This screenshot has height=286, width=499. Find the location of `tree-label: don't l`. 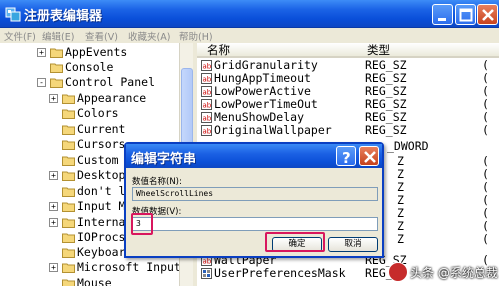

tree-label: don't l is located at coordinates (101, 191).